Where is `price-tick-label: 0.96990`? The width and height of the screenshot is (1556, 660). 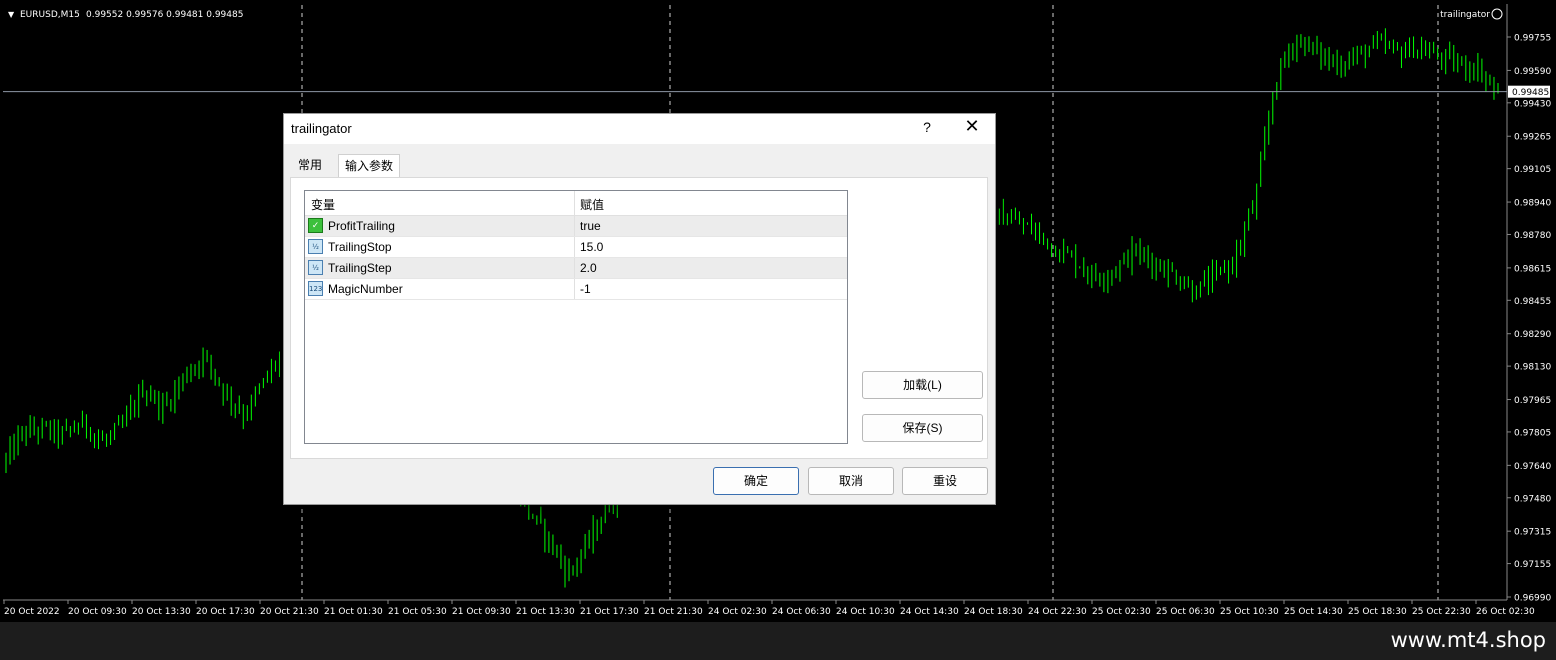
price-tick-label: 0.96990 is located at coordinates (1532, 599).